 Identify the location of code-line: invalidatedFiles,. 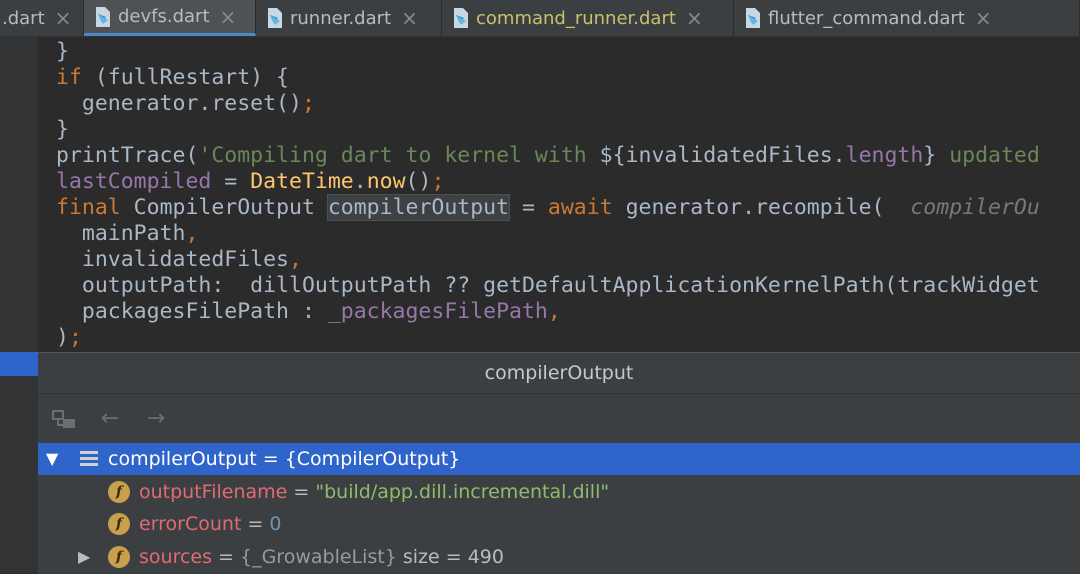
(179, 259).